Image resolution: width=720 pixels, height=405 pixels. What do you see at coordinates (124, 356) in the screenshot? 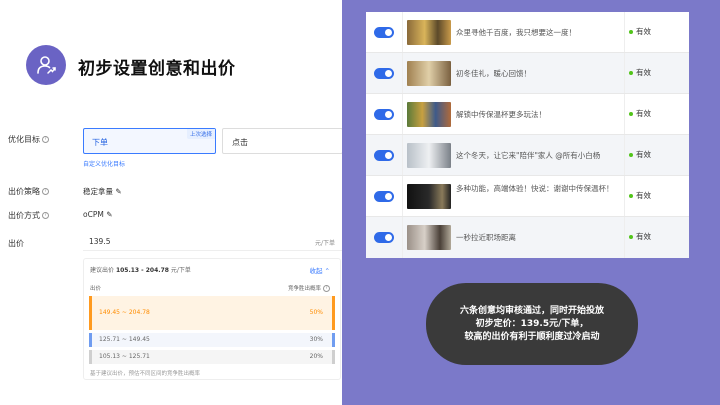
I see `band-range: 105.13 ~ 125.71` at bounding box center [124, 356].